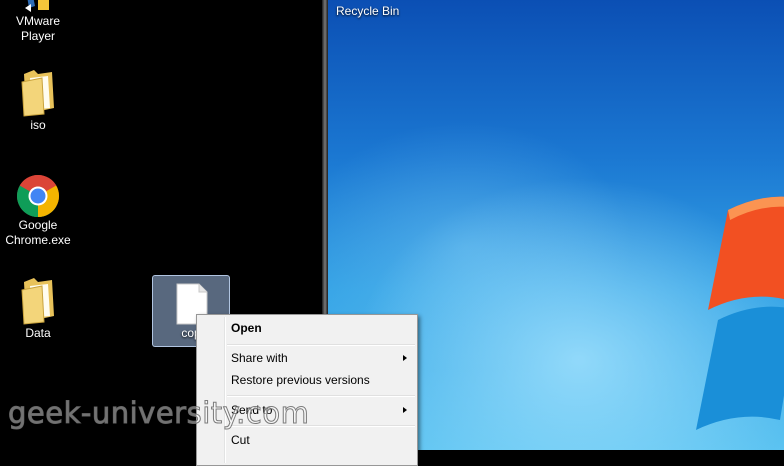 Image resolution: width=784 pixels, height=466 pixels. Describe the element at coordinates (740, 313) in the screenshot. I see `windows-logo-icon` at that location.